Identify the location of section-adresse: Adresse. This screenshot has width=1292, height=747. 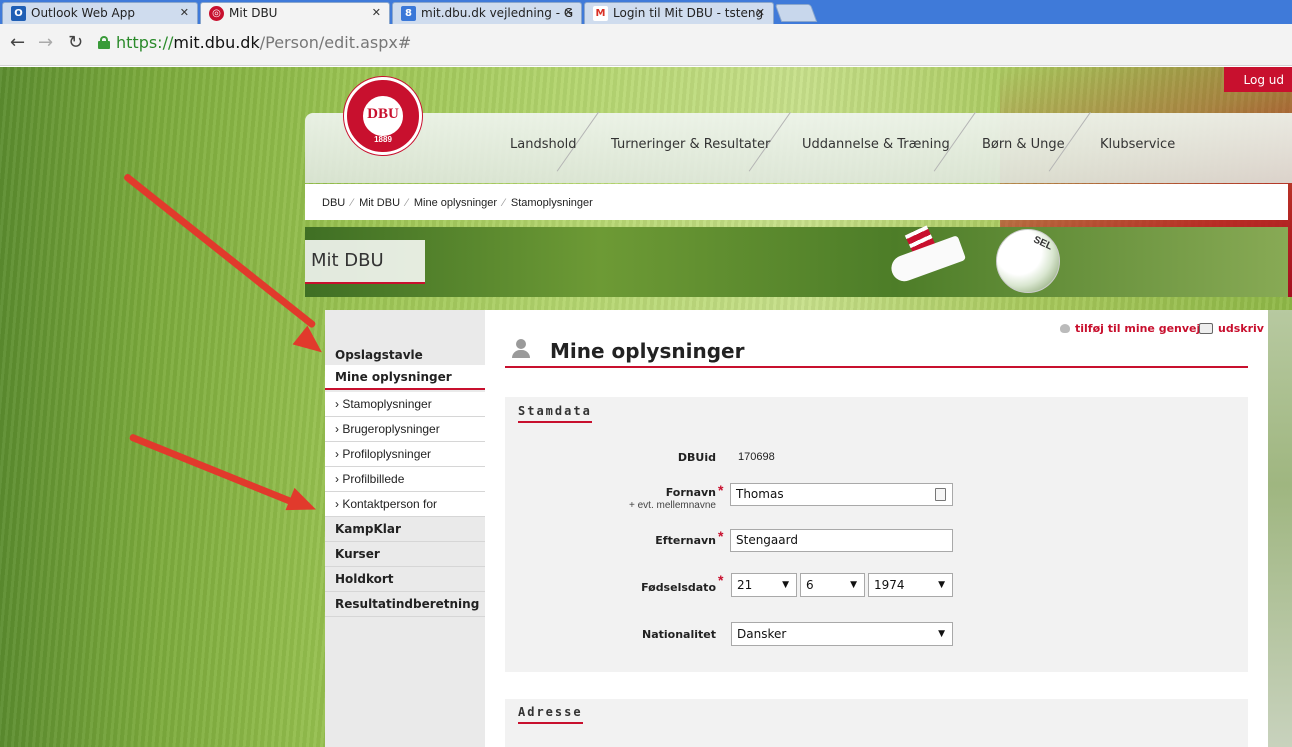
(550, 714).